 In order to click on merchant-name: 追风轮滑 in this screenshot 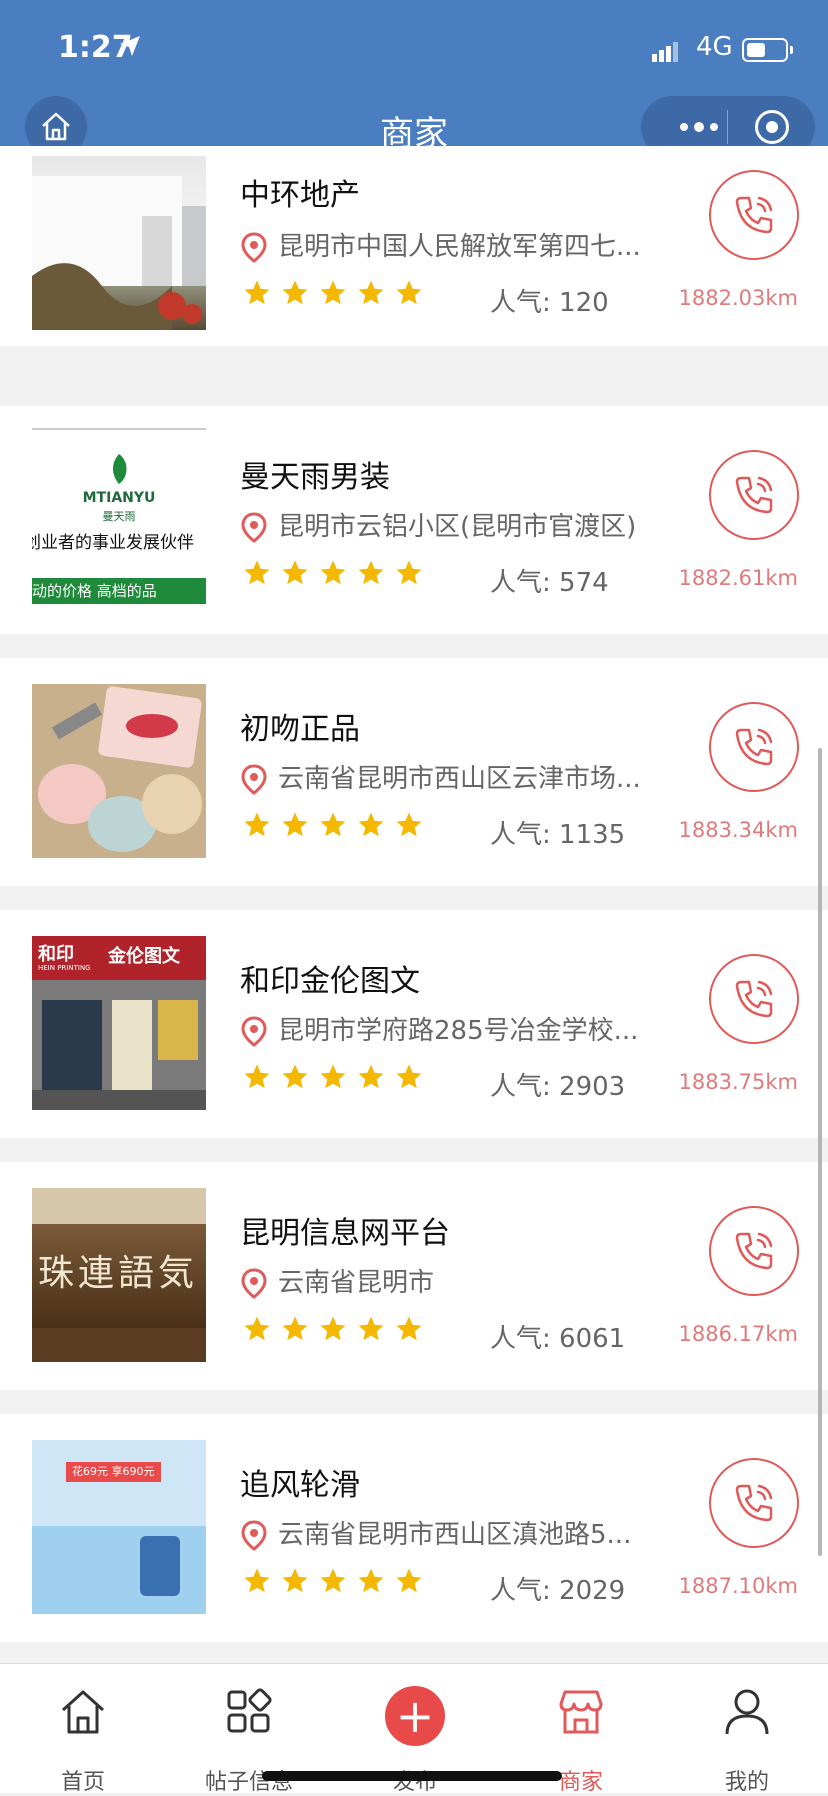, I will do `click(300, 1485)`.